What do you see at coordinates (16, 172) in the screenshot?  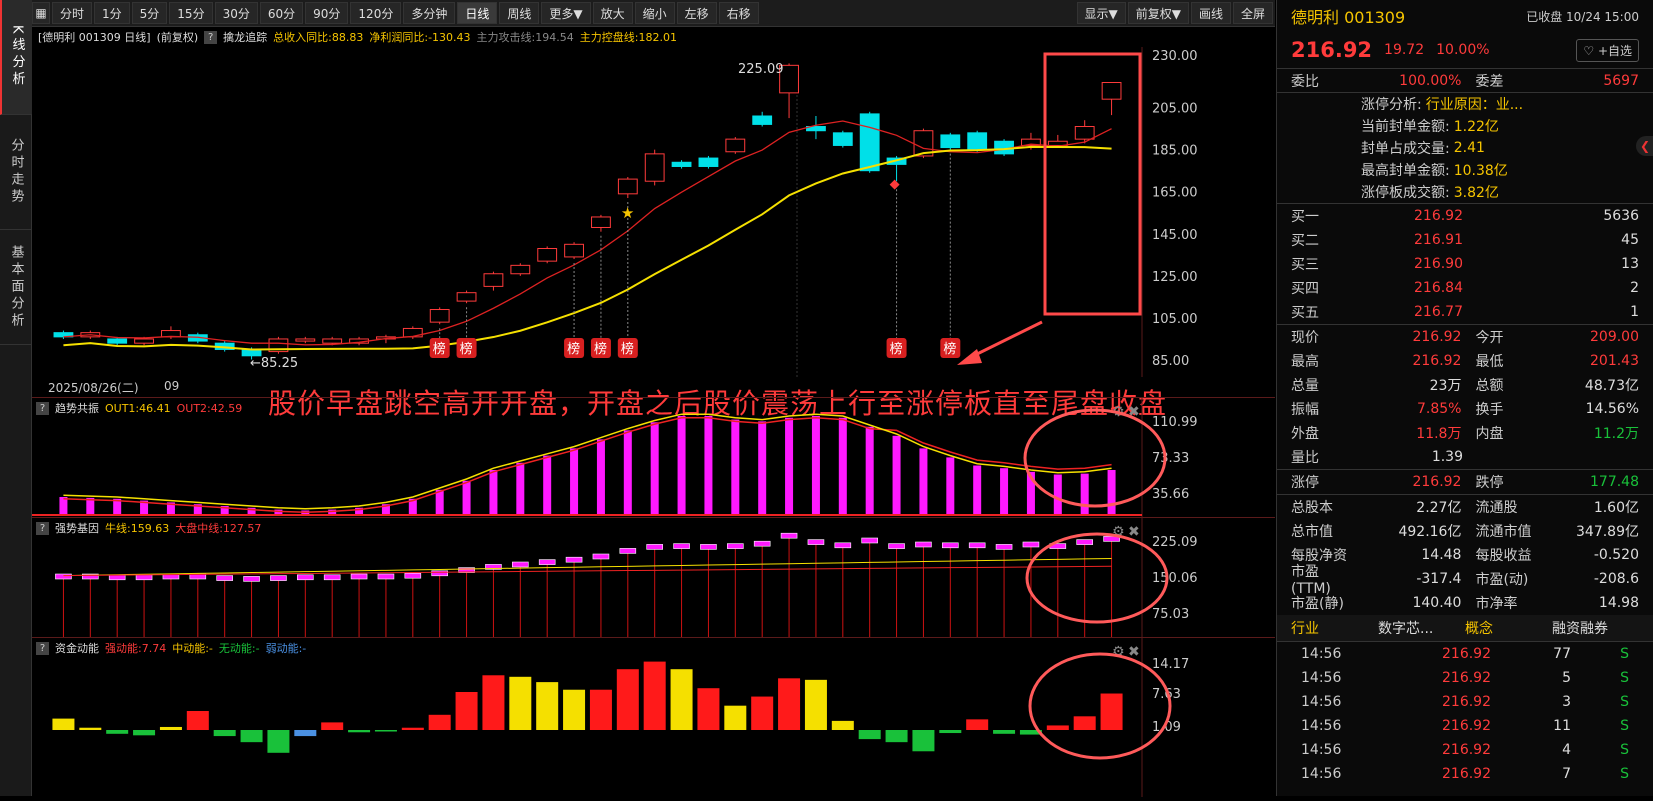 I see `nav-tab-1: 分时走势` at bounding box center [16, 172].